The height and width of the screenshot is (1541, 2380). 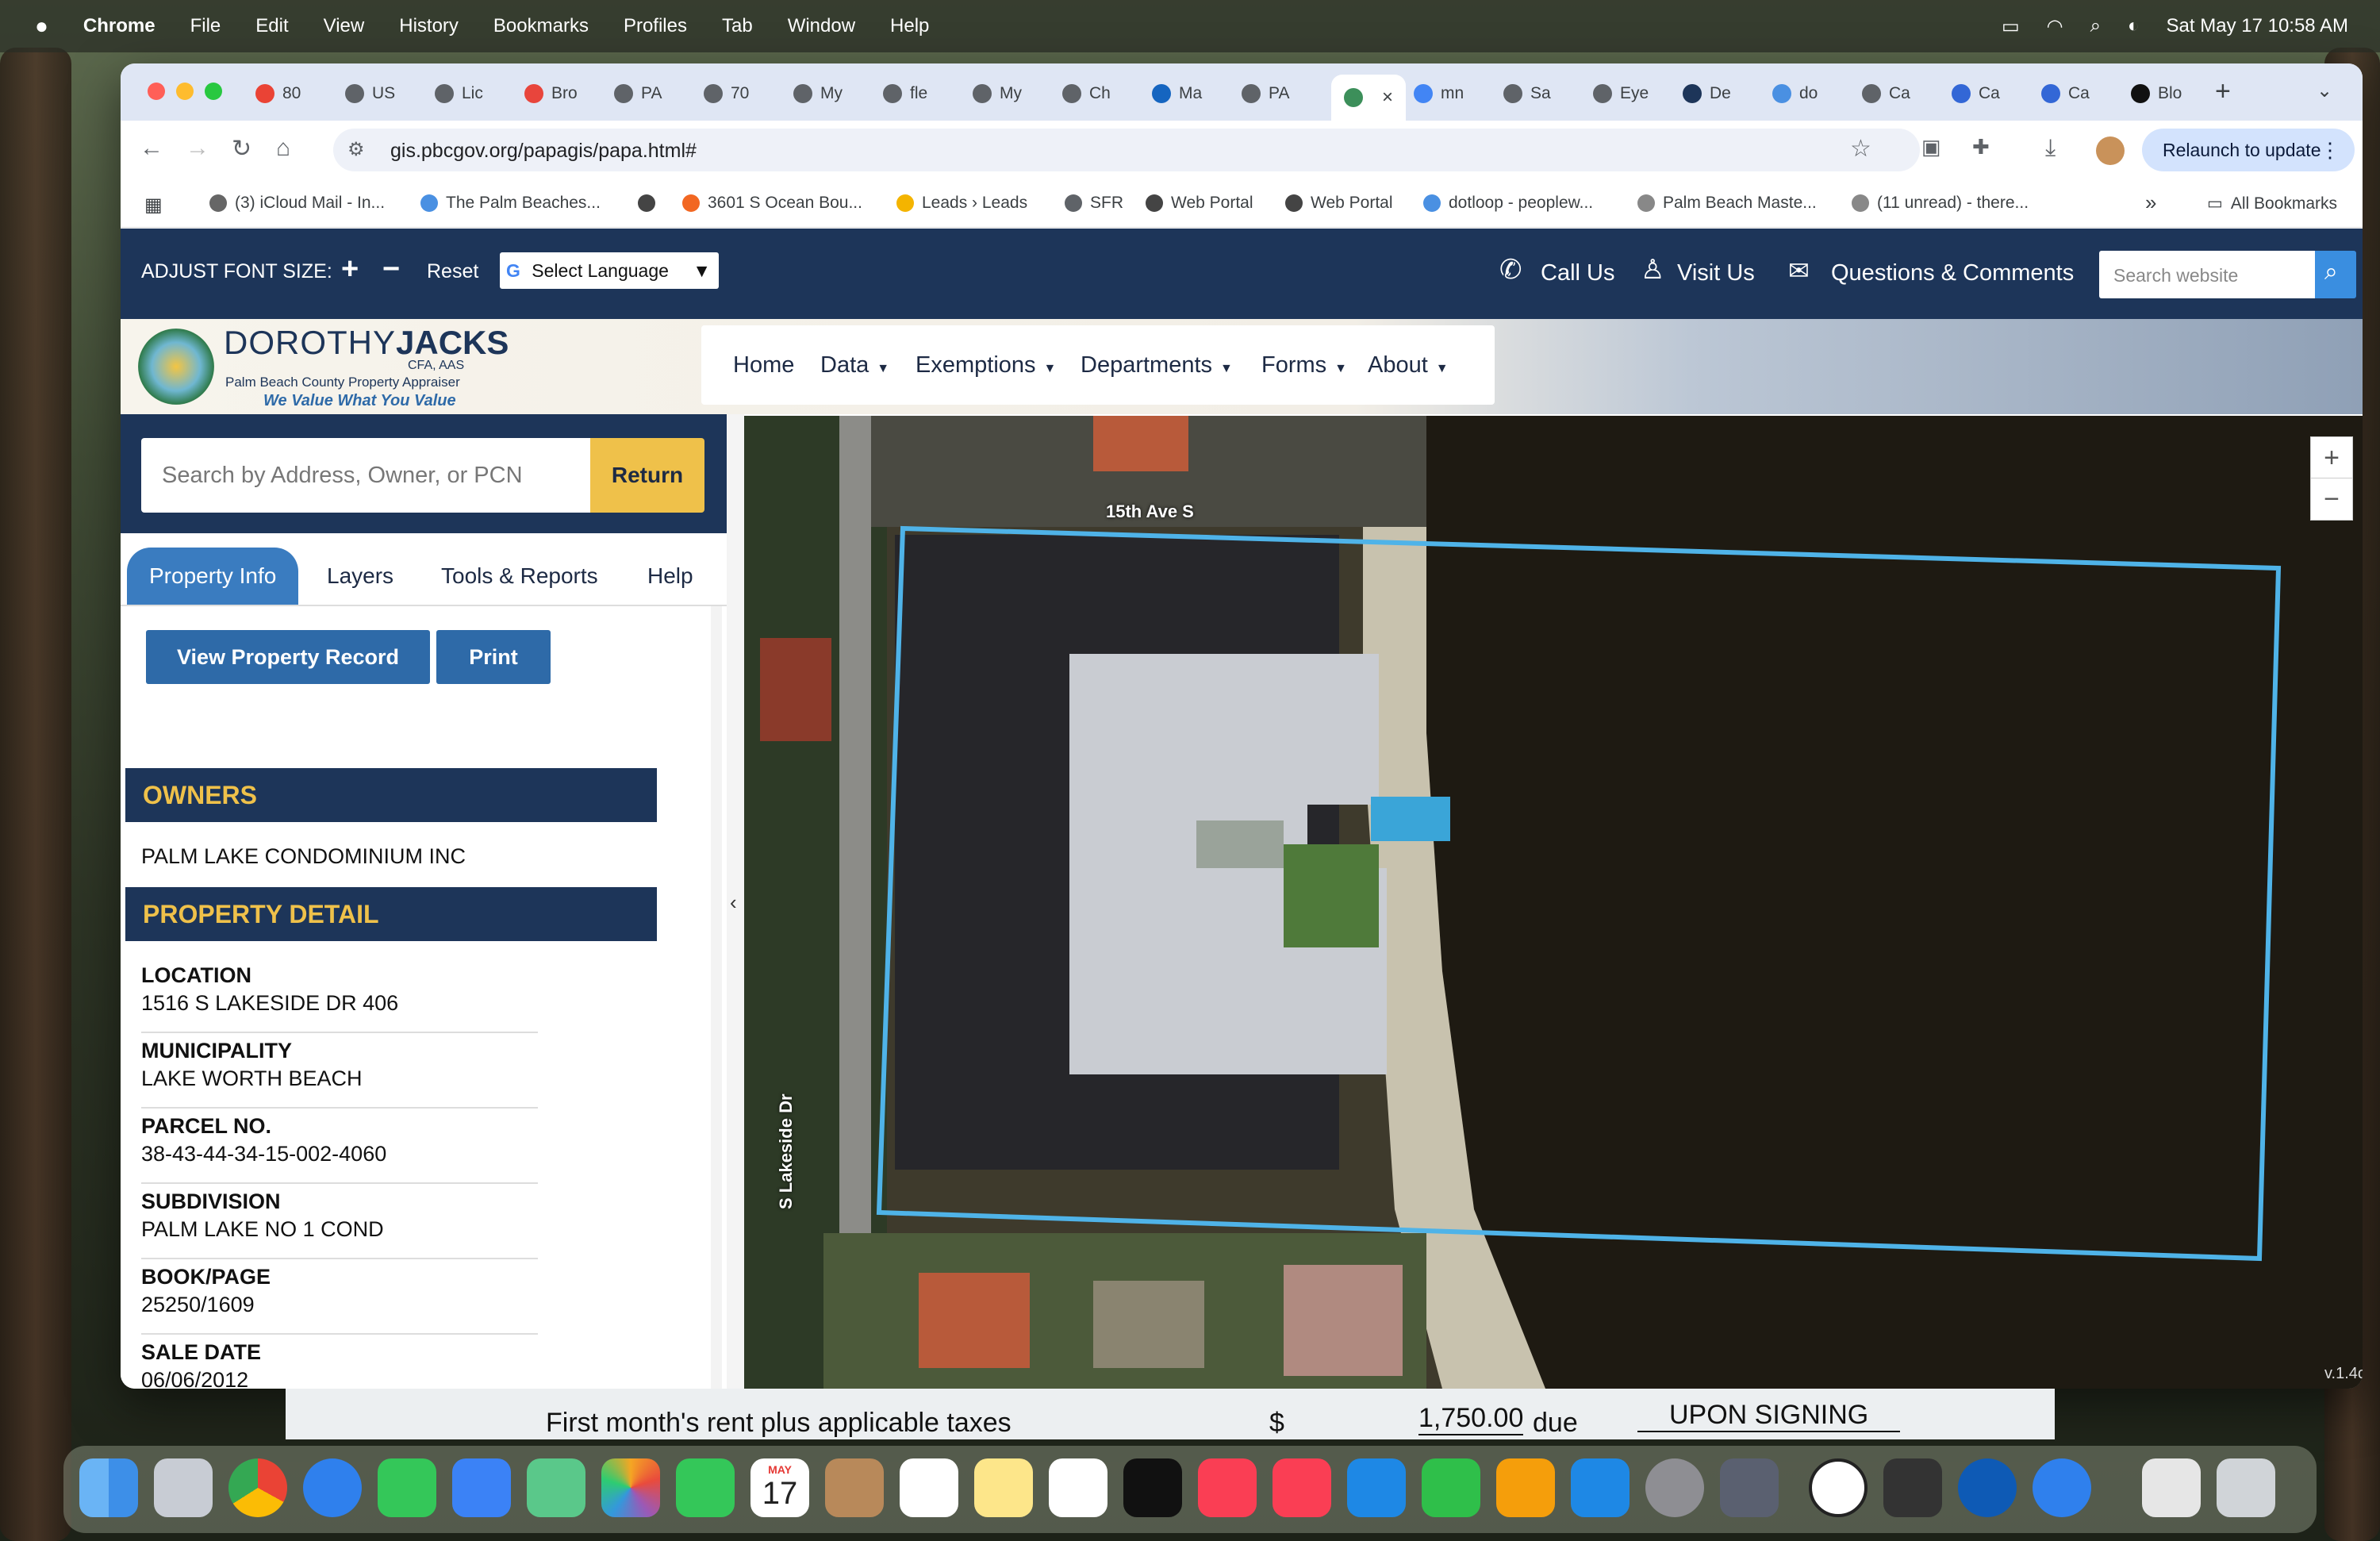 What do you see at coordinates (1931, 147) in the screenshot?
I see `extension-icon: ▣` at bounding box center [1931, 147].